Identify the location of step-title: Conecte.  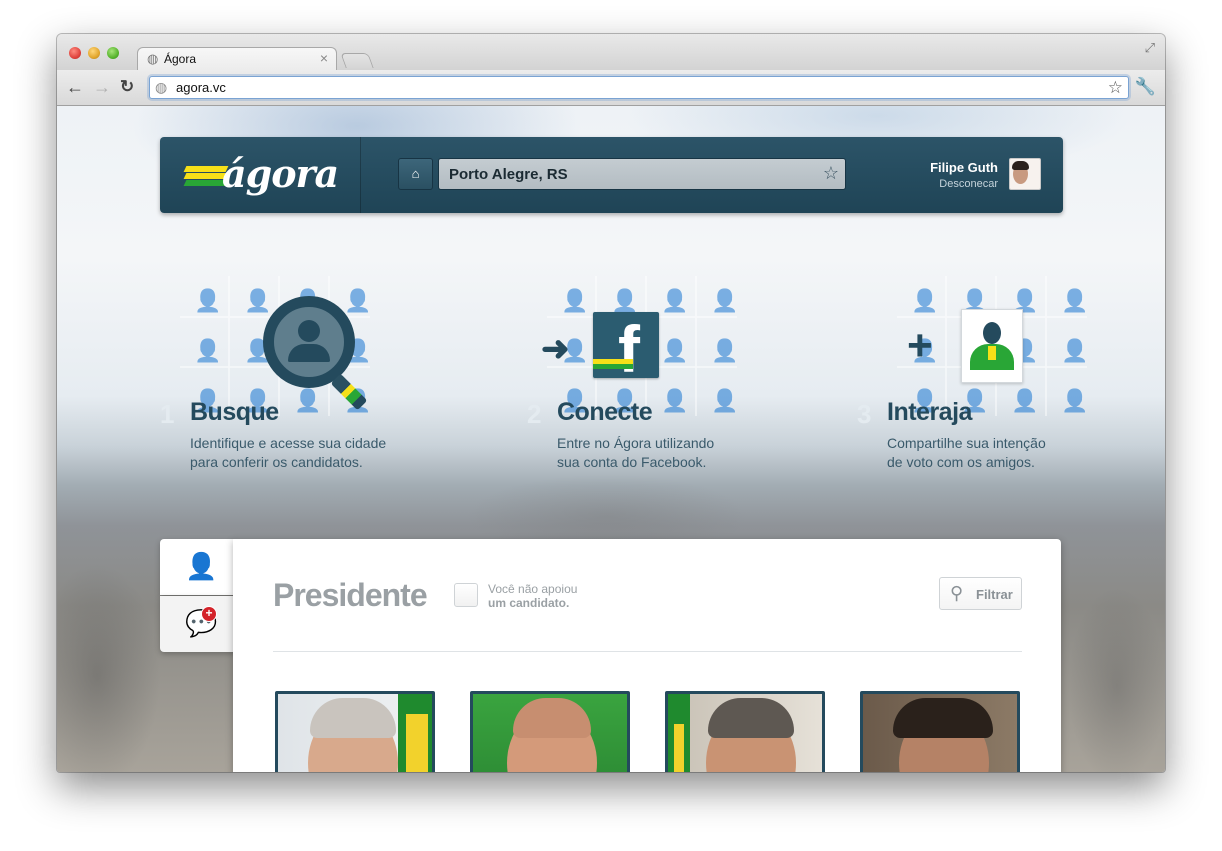
(605, 412).